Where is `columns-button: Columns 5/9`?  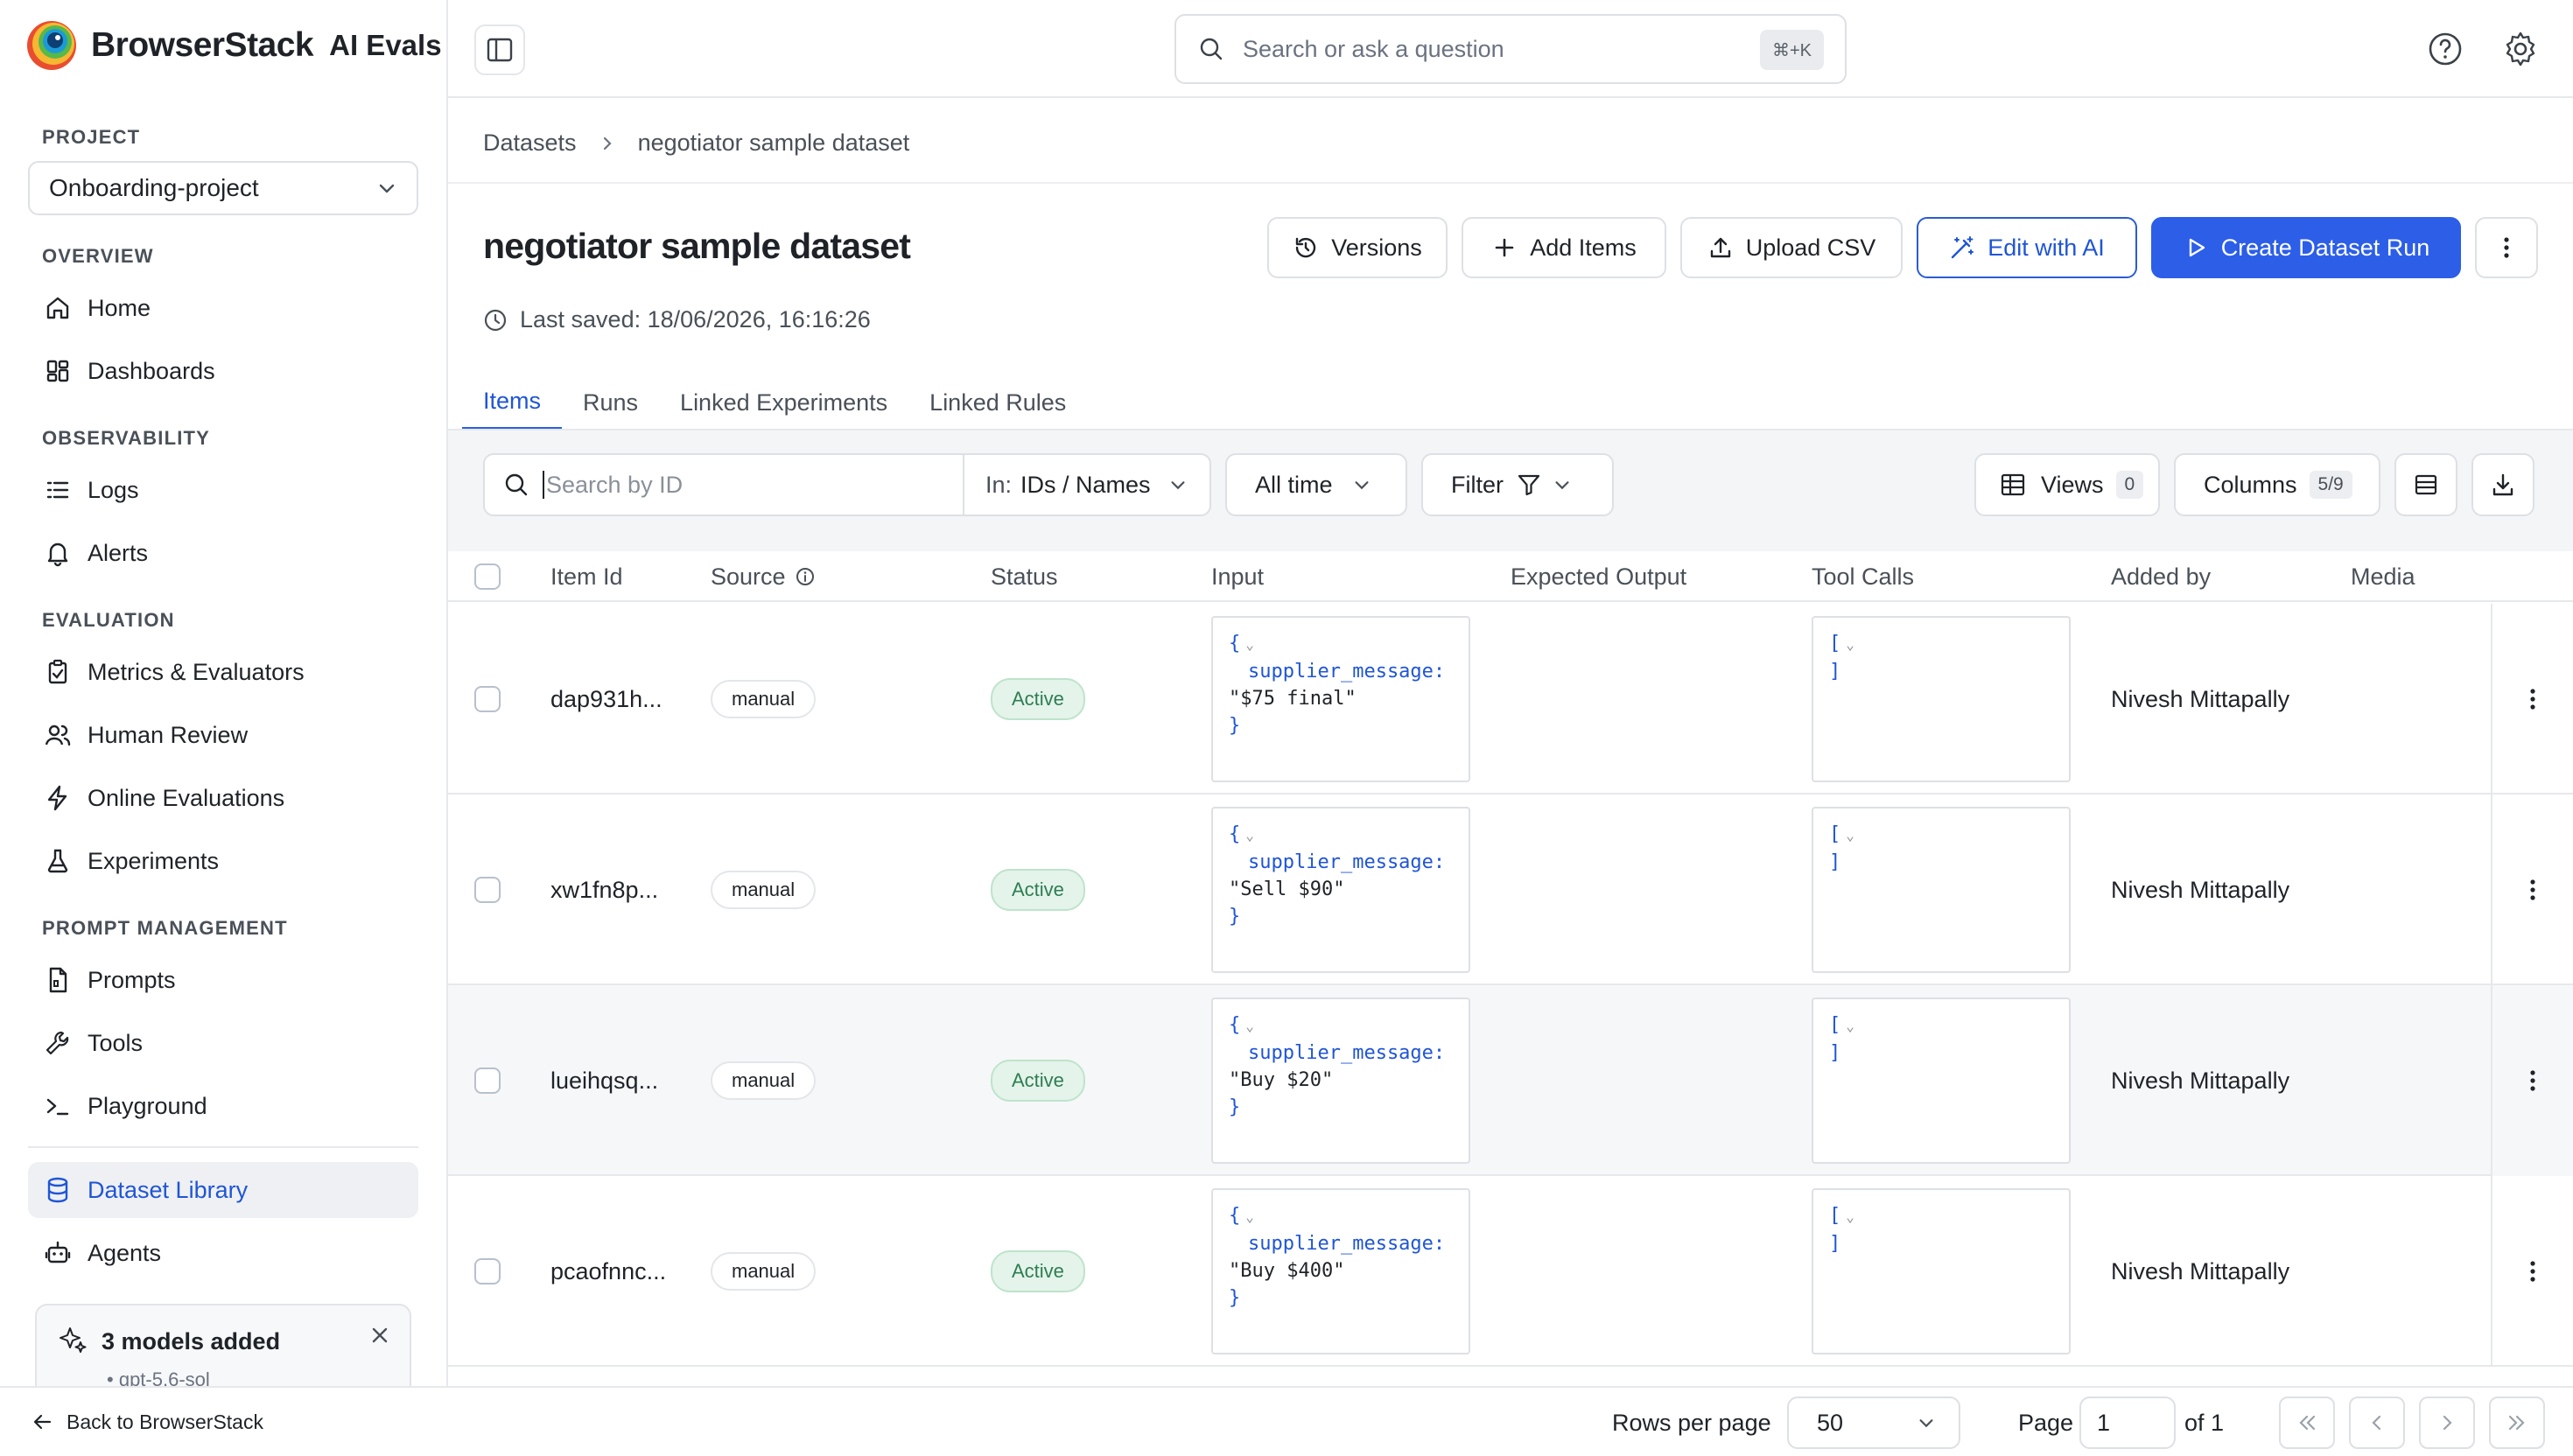
columns-button: Columns 5/9 is located at coordinates (2277, 484).